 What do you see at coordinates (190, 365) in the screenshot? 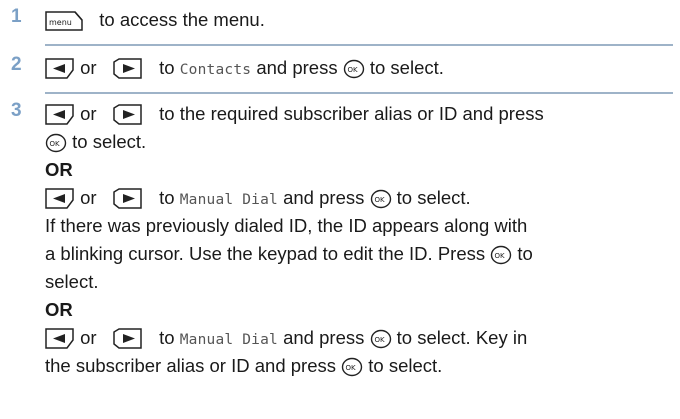
I see `info-text: the subscriber alias or ID and press` at bounding box center [190, 365].